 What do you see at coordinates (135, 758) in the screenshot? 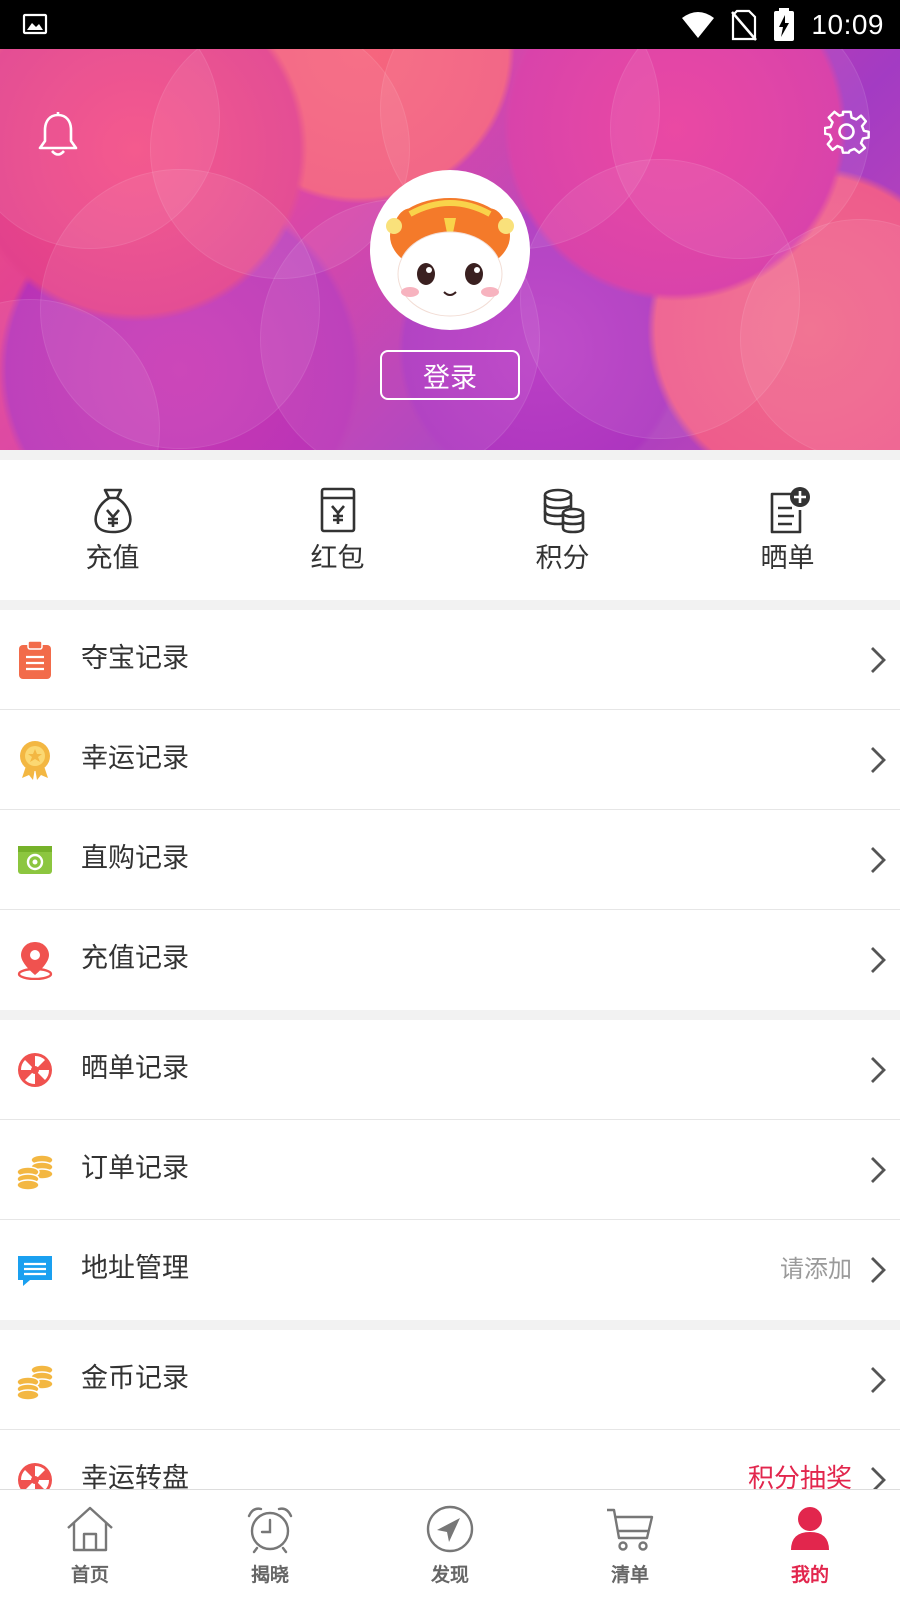
I see `menu-row-label: 幸运记录` at bounding box center [135, 758].